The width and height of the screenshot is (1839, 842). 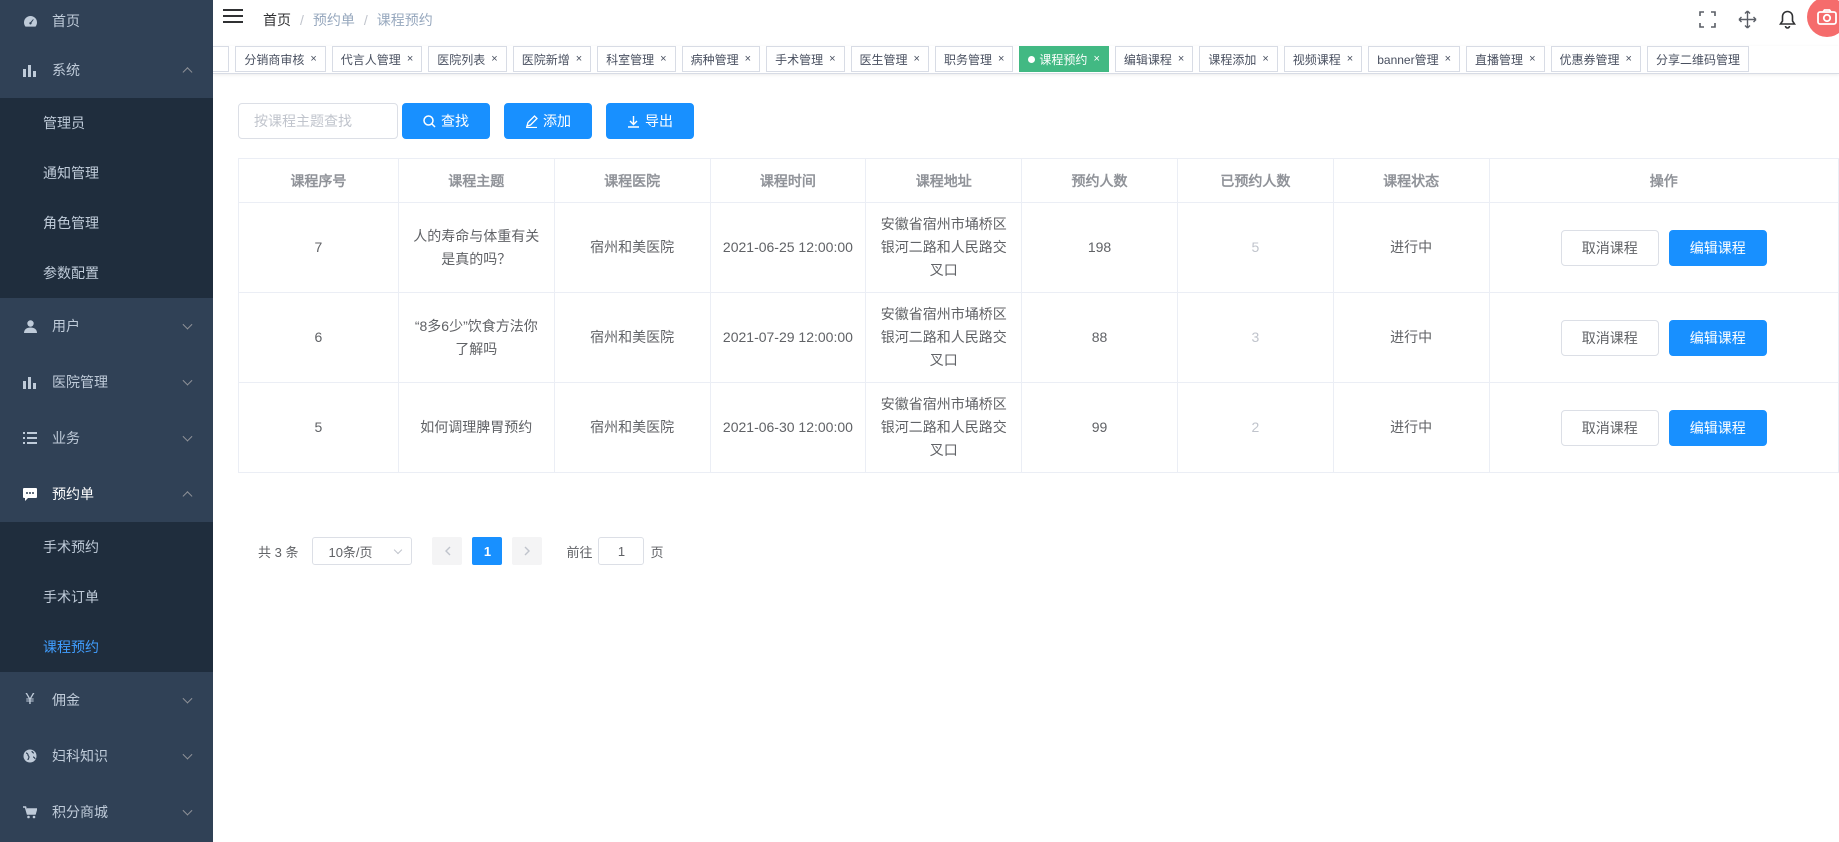 I want to click on export-button: 导出, so click(x=650, y=121).